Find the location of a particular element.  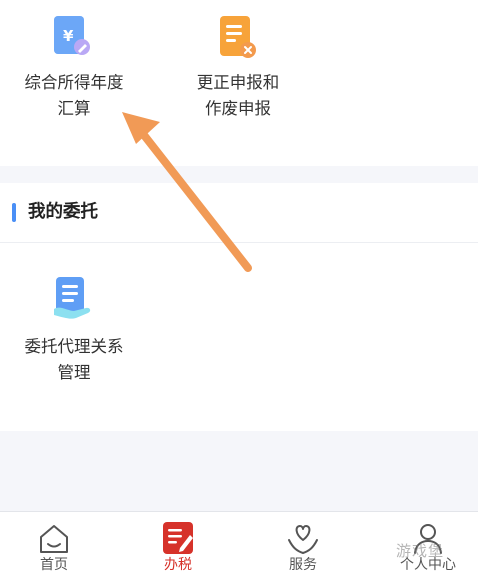

tax-document-yen-icon: ¥ is located at coordinates (72, 36).